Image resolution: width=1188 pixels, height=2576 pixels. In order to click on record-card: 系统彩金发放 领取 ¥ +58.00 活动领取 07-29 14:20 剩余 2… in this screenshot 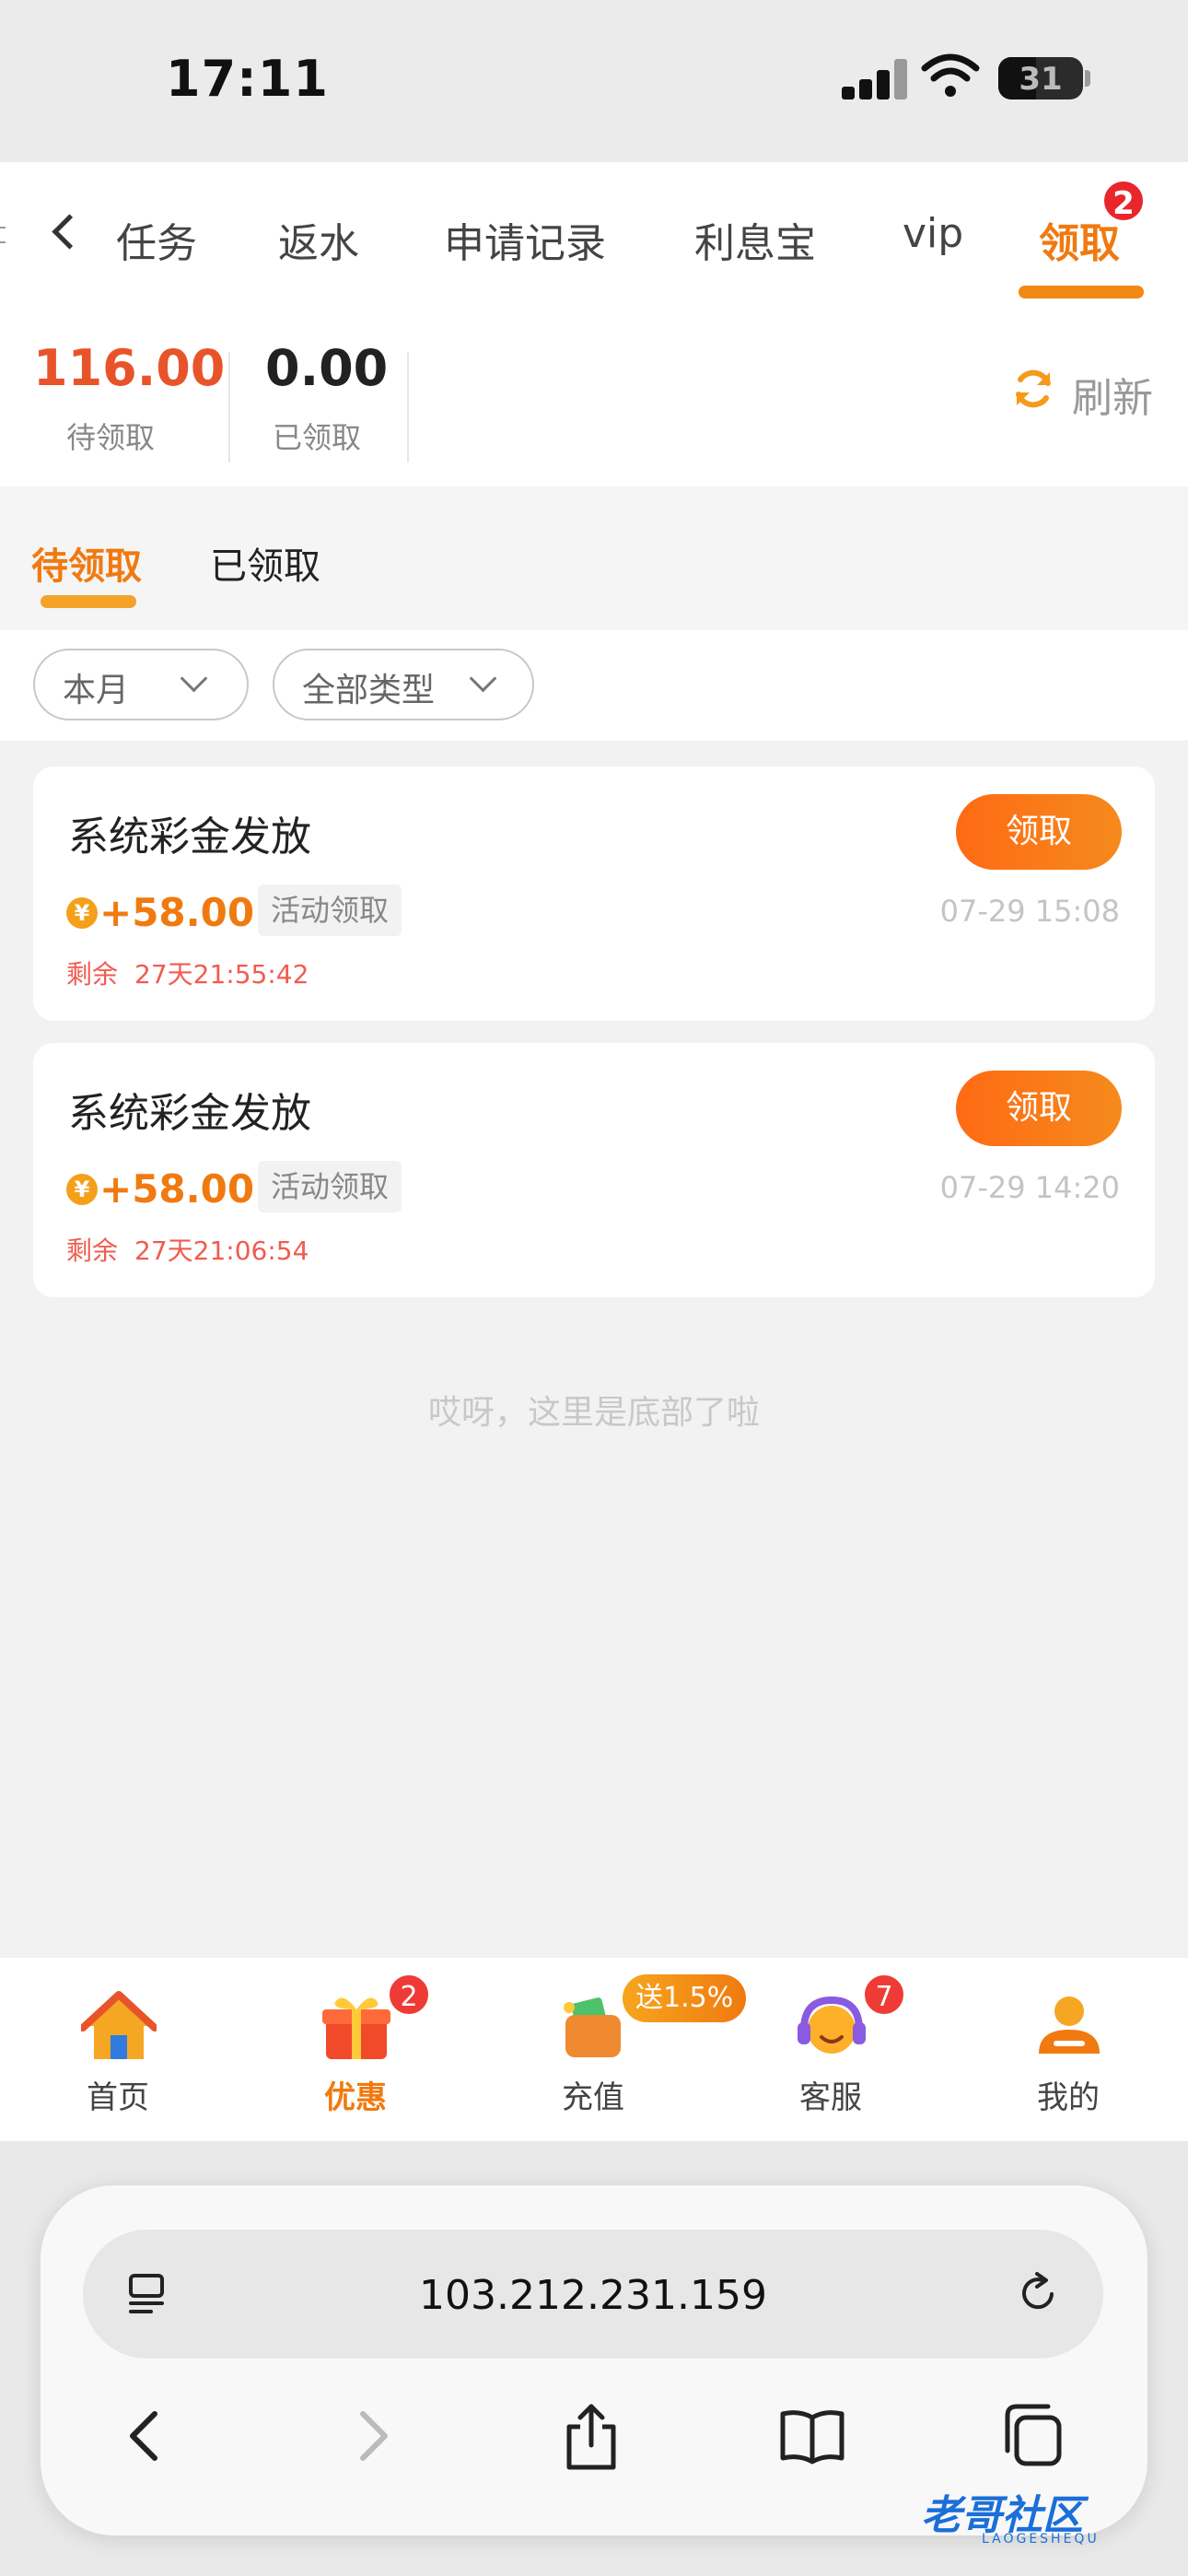, I will do `click(594, 1170)`.